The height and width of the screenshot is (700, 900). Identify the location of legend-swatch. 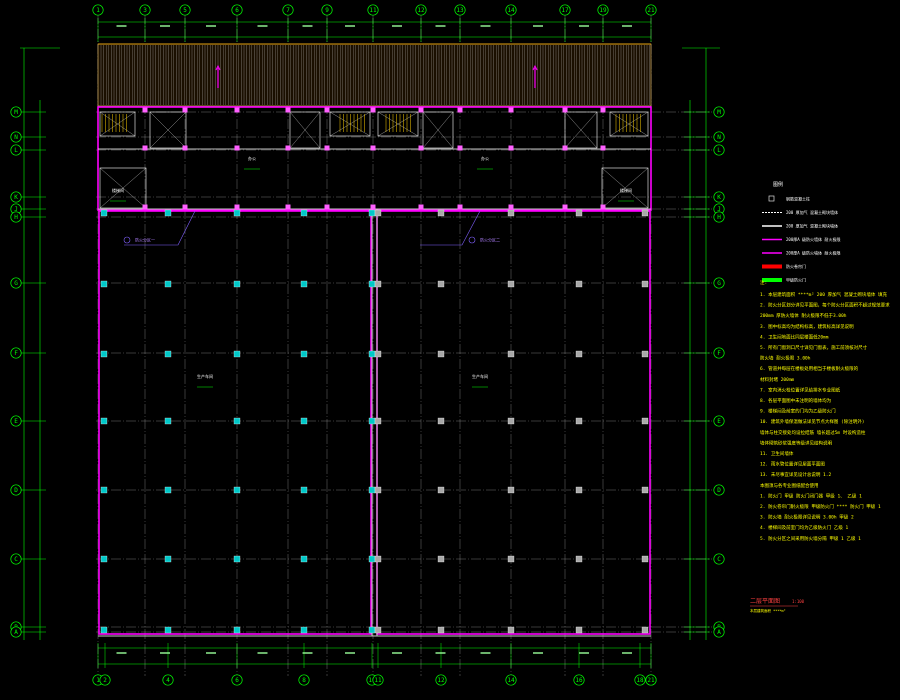
(771, 198).